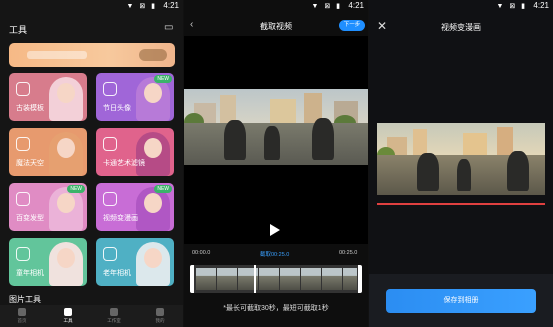 This screenshot has height=327, width=553. What do you see at coordinates (276, 279) in the screenshot?
I see `trim-timeline` at bounding box center [276, 279].